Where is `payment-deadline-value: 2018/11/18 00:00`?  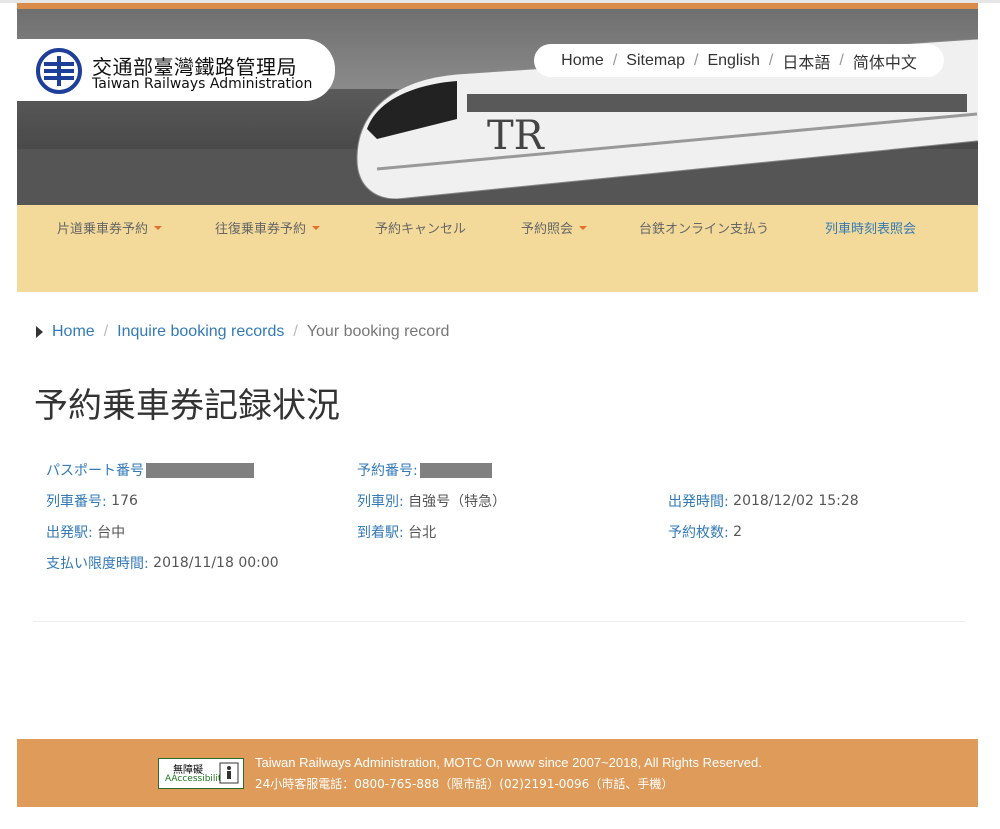
payment-deadline-value: 2018/11/18 00:00 is located at coordinates (216, 563).